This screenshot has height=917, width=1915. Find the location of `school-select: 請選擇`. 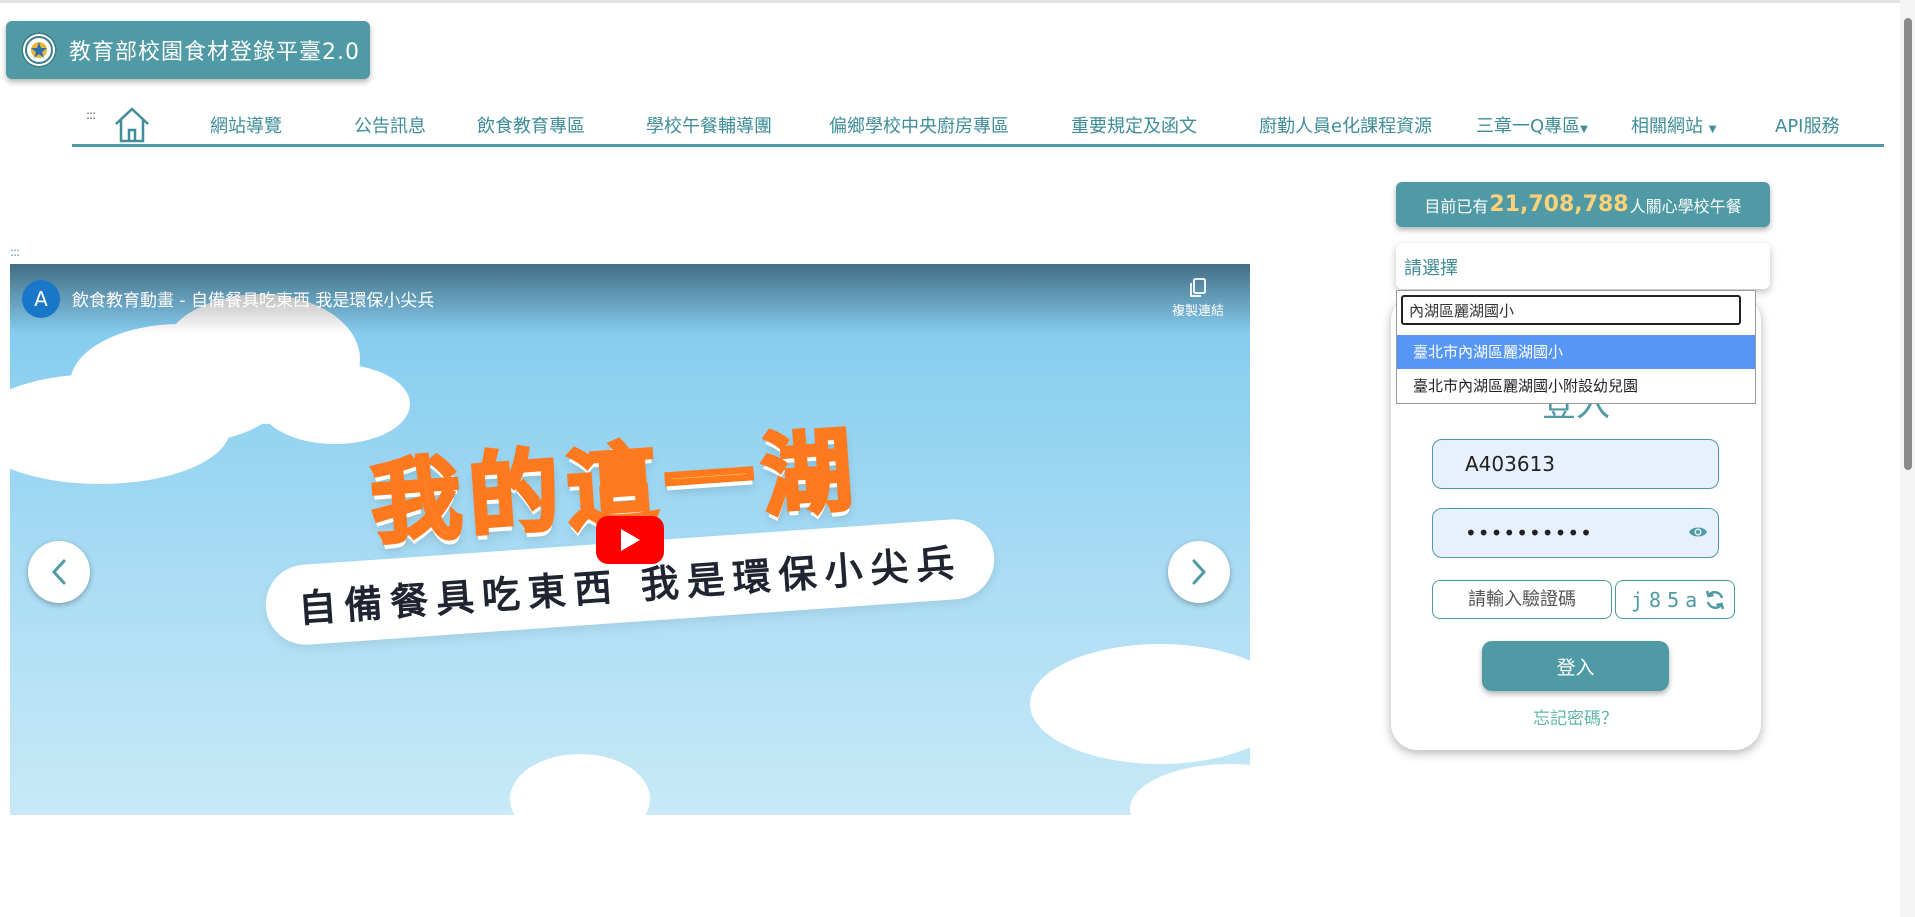

school-select: 請選擇 is located at coordinates (1583, 266).